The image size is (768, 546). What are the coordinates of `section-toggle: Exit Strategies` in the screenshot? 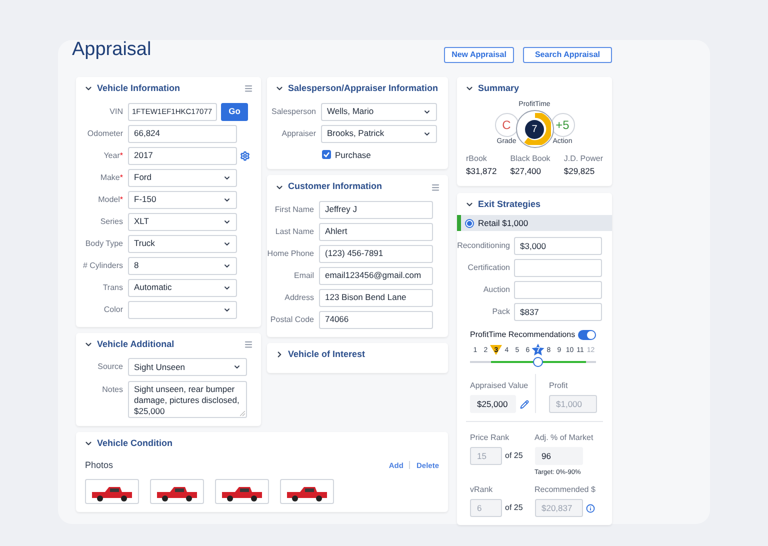 It's located at (503, 205).